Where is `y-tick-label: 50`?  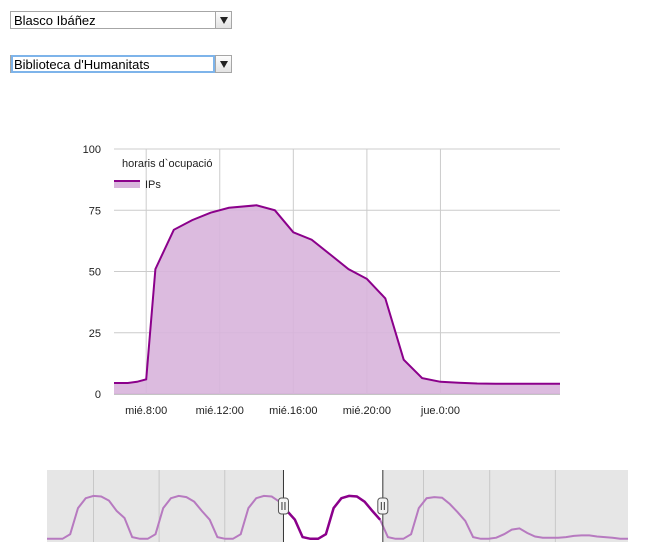
y-tick-label: 50 is located at coordinates (95, 273).